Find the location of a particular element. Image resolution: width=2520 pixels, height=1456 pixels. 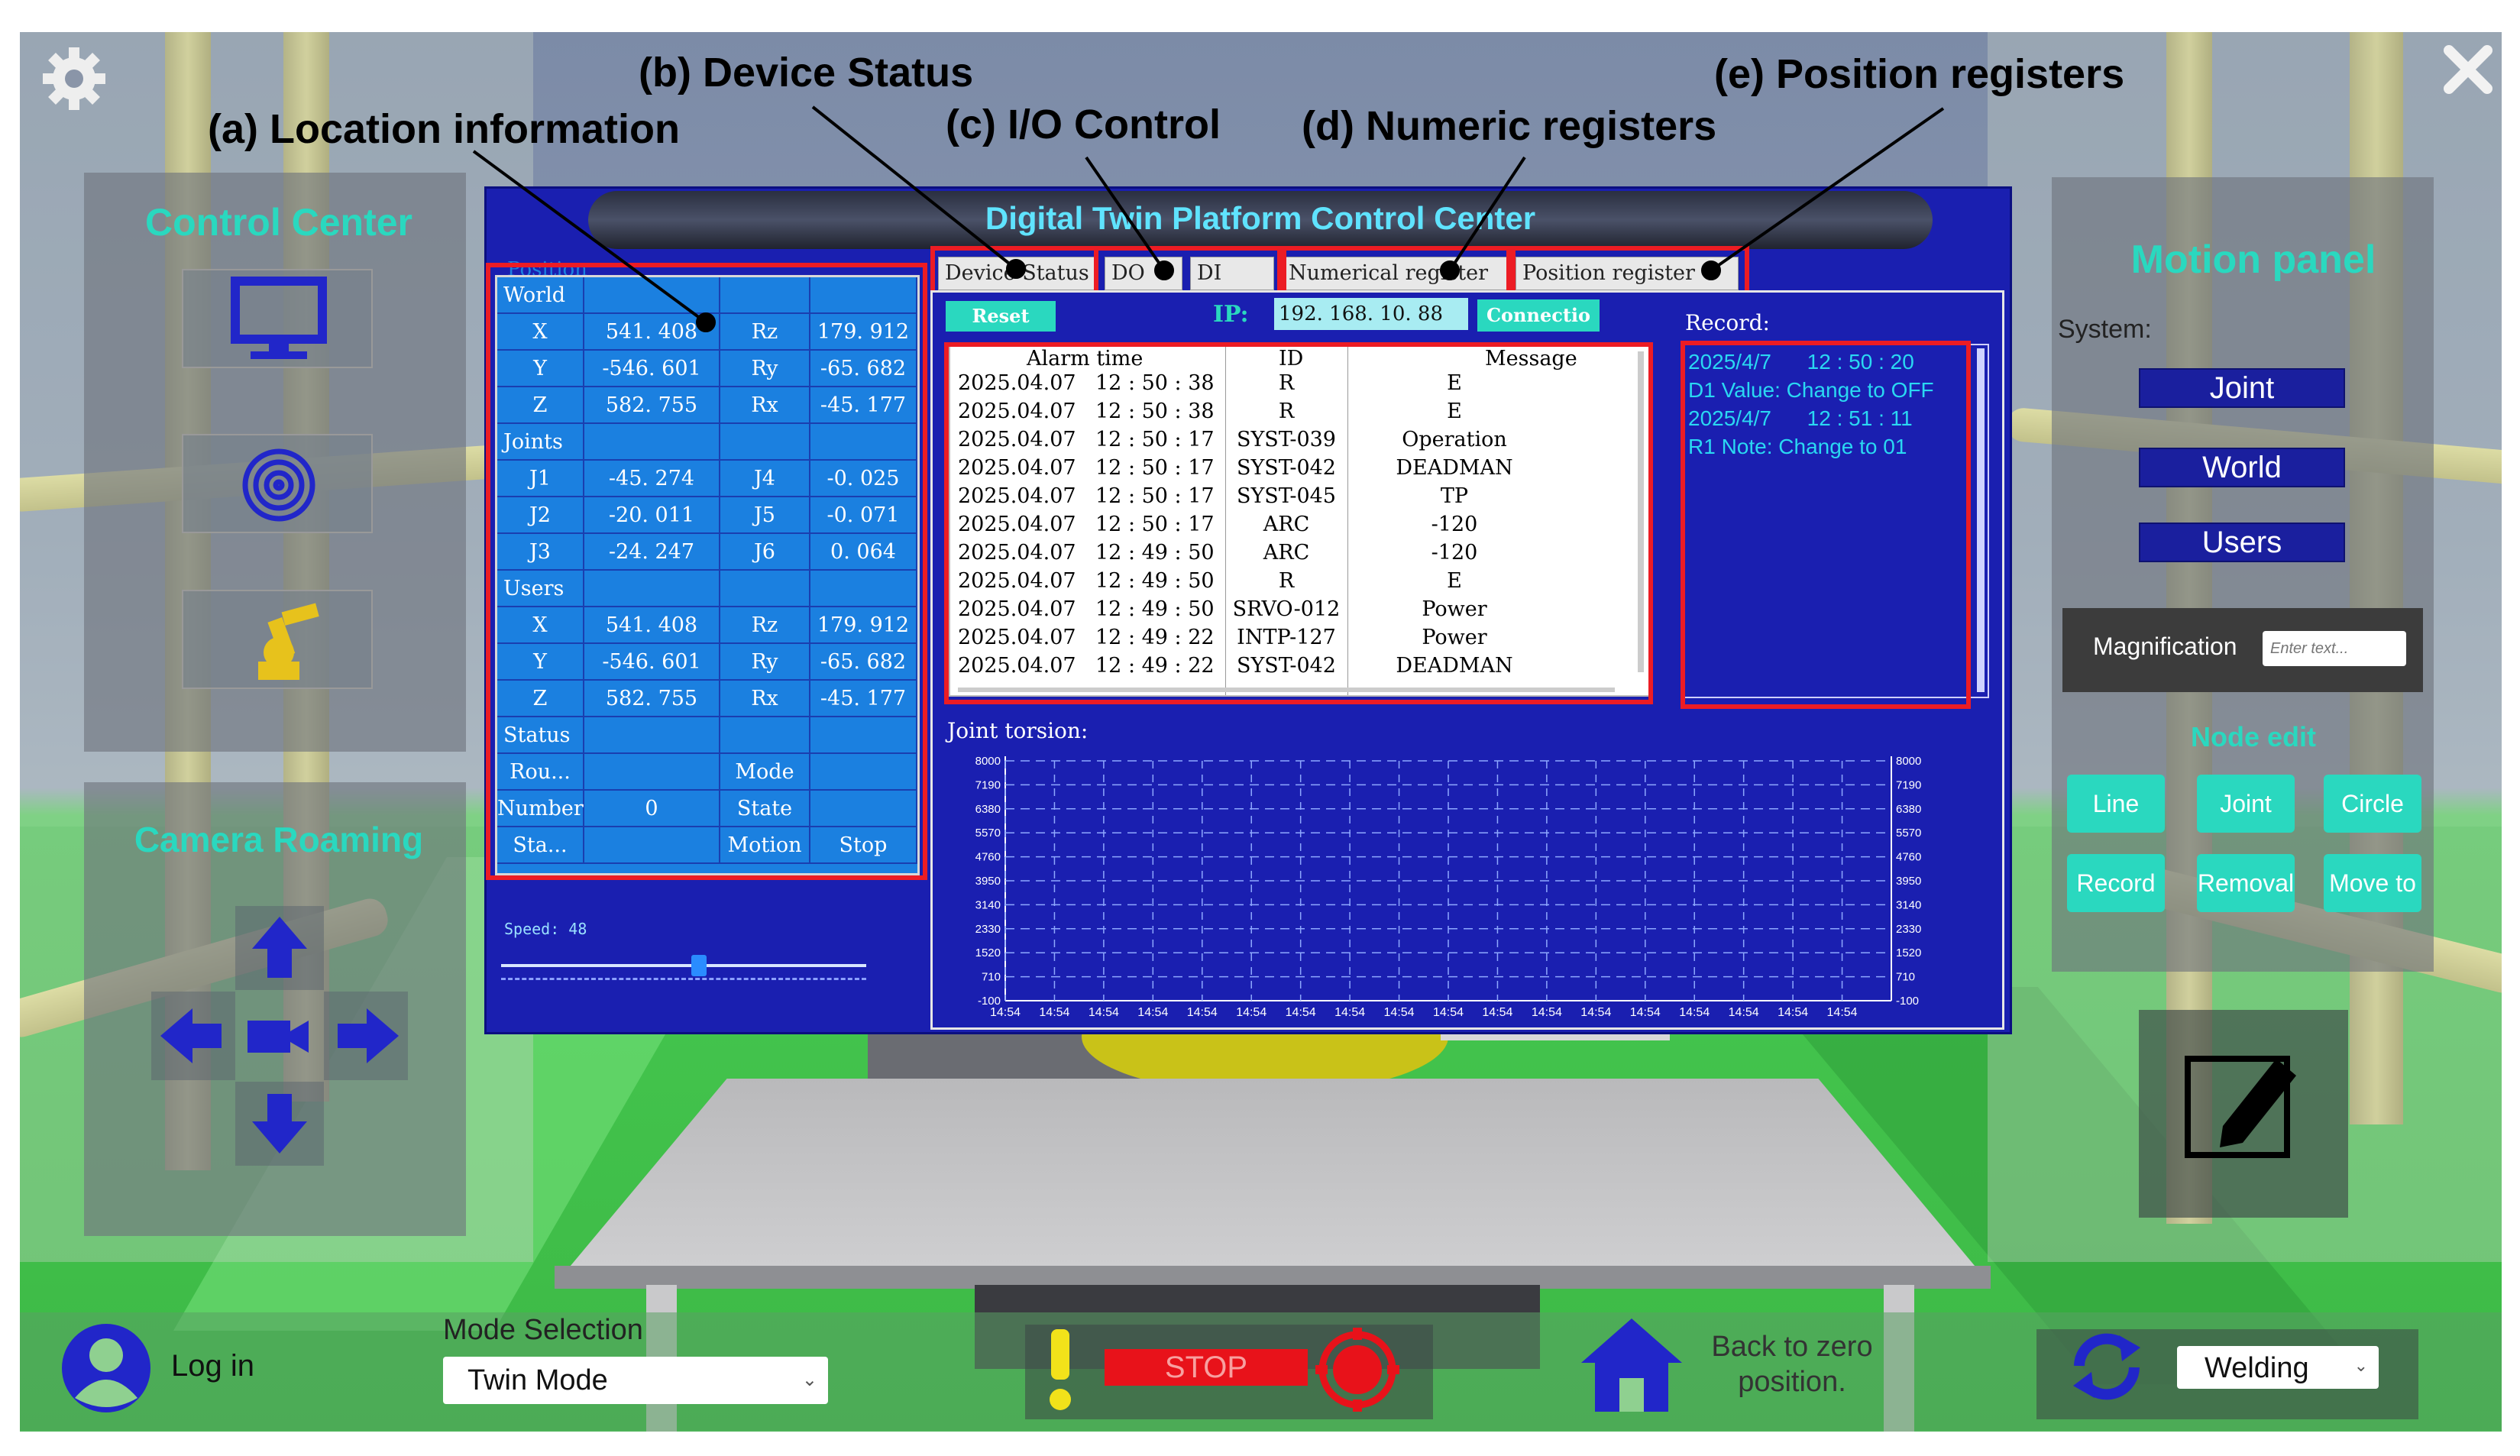

y-tick-right: 1520 is located at coordinates (1909, 953).